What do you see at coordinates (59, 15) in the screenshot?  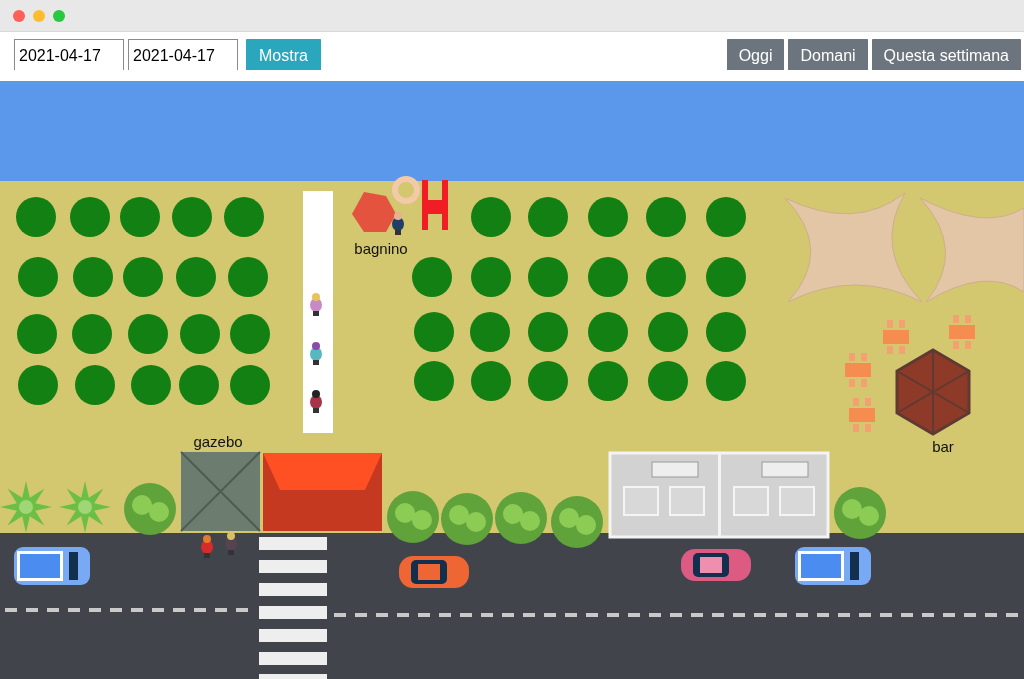 I see `zoom-button` at bounding box center [59, 15].